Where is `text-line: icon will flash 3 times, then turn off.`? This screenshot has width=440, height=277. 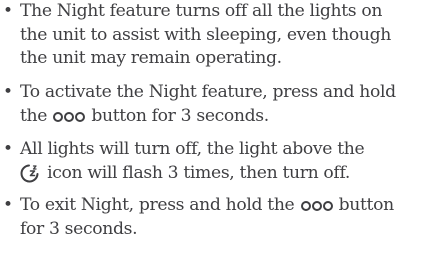 text-line: icon will flash 3 times, then turn off. is located at coordinates (229, 174).